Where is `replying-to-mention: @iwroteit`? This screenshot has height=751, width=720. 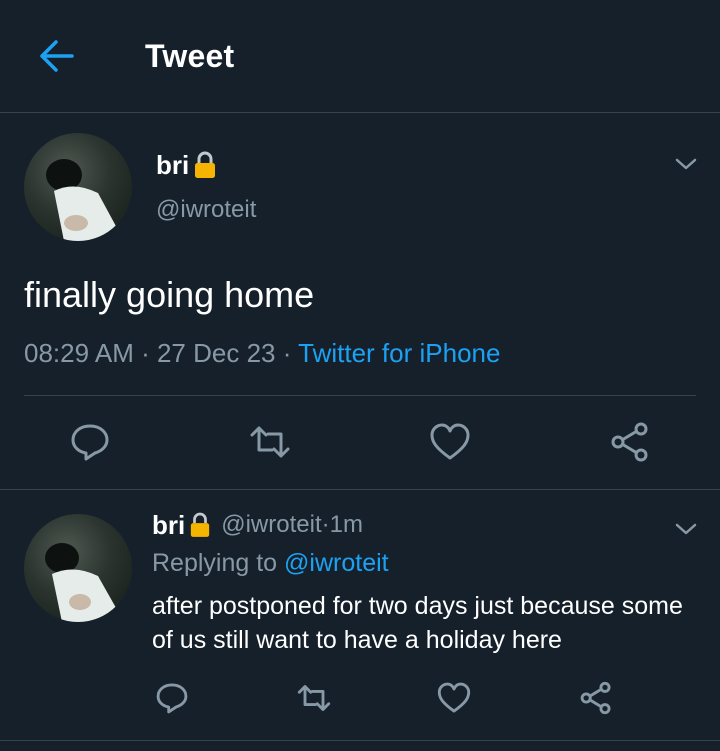
replying-to-mention: @iwroteit is located at coordinates (336, 563).